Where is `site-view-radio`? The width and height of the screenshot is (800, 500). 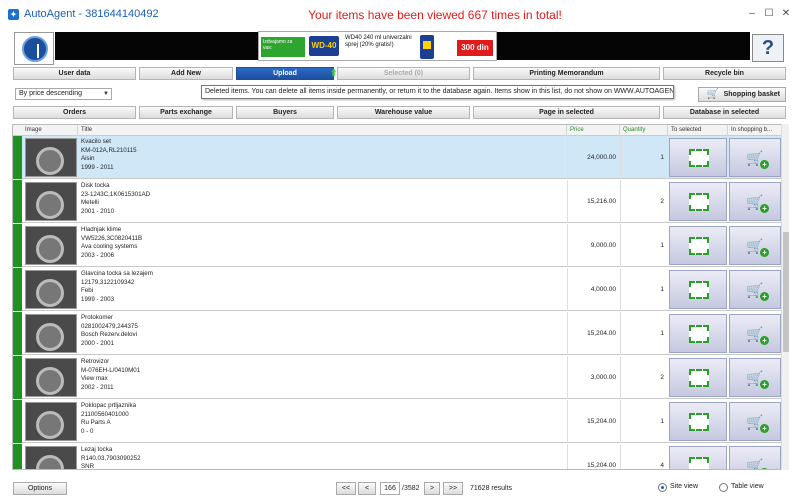 site-view-radio is located at coordinates (662, 487).